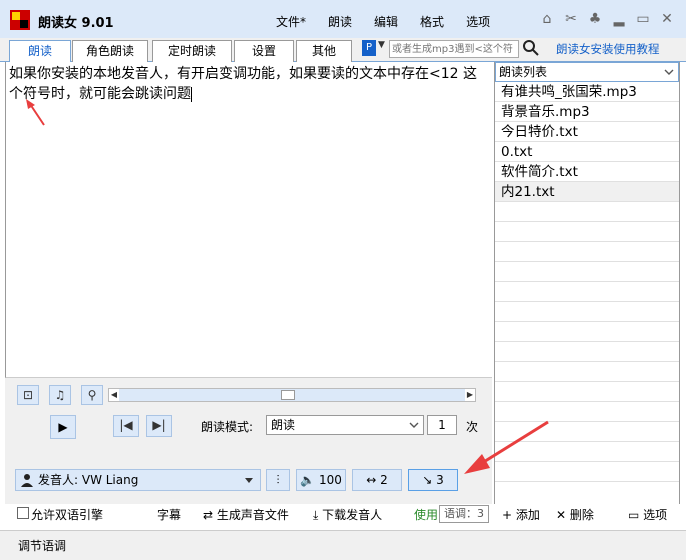 This screenshot has width=686, height=560. What do you see at coordinates (227, 427) in the screenshot?
I see `read-mode-label: 朗读模式:` at bounding box center [227, 427].